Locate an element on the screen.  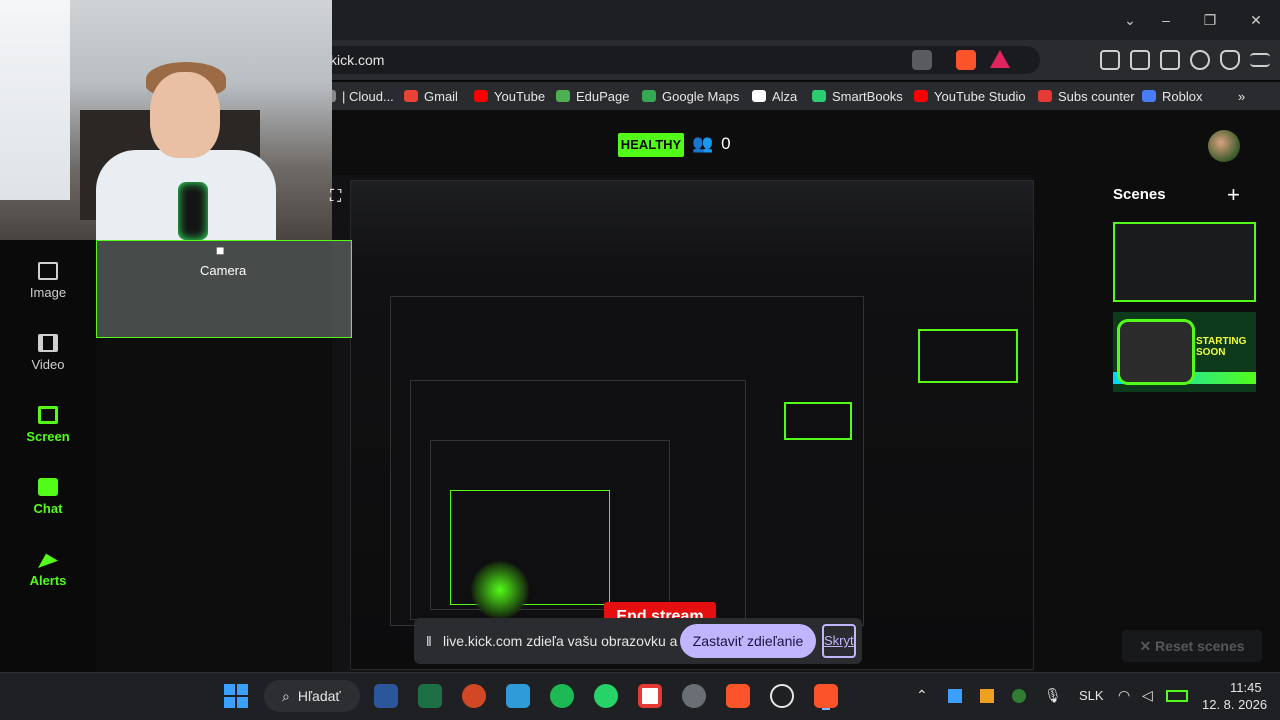
clock-date: 12. 8. 2026 is located at coordinates (1234, 704).